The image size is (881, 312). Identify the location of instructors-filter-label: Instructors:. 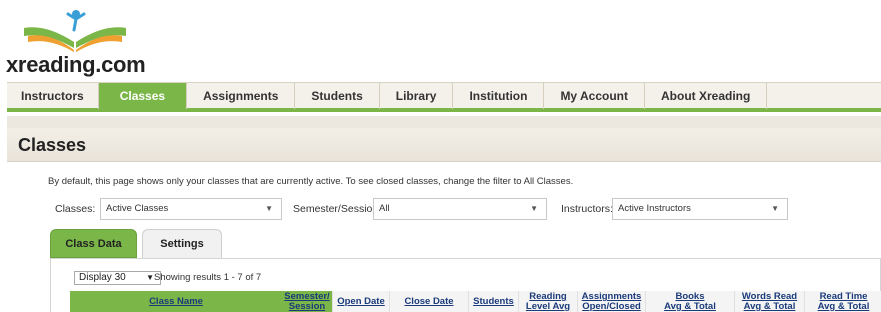
(587, 209).